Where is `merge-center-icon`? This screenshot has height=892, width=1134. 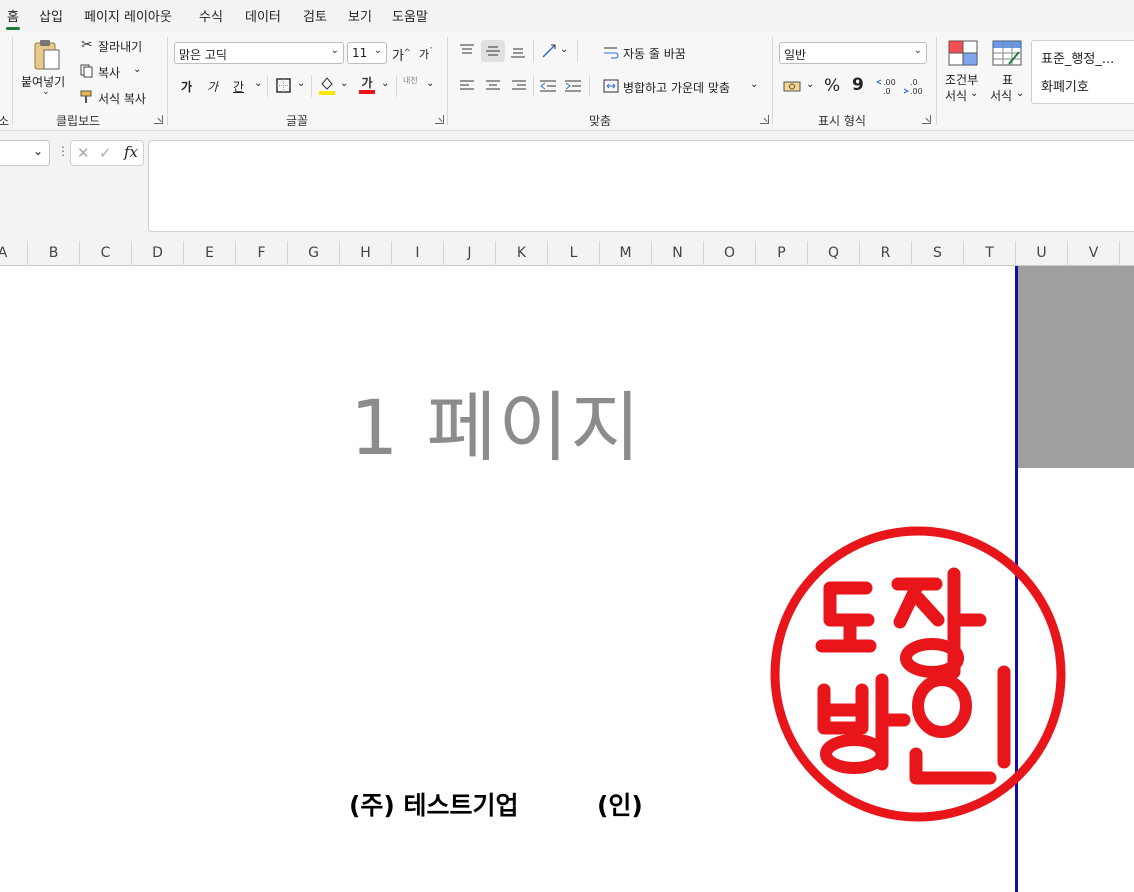
merge-center-icon is located at coordinates (611, 86).